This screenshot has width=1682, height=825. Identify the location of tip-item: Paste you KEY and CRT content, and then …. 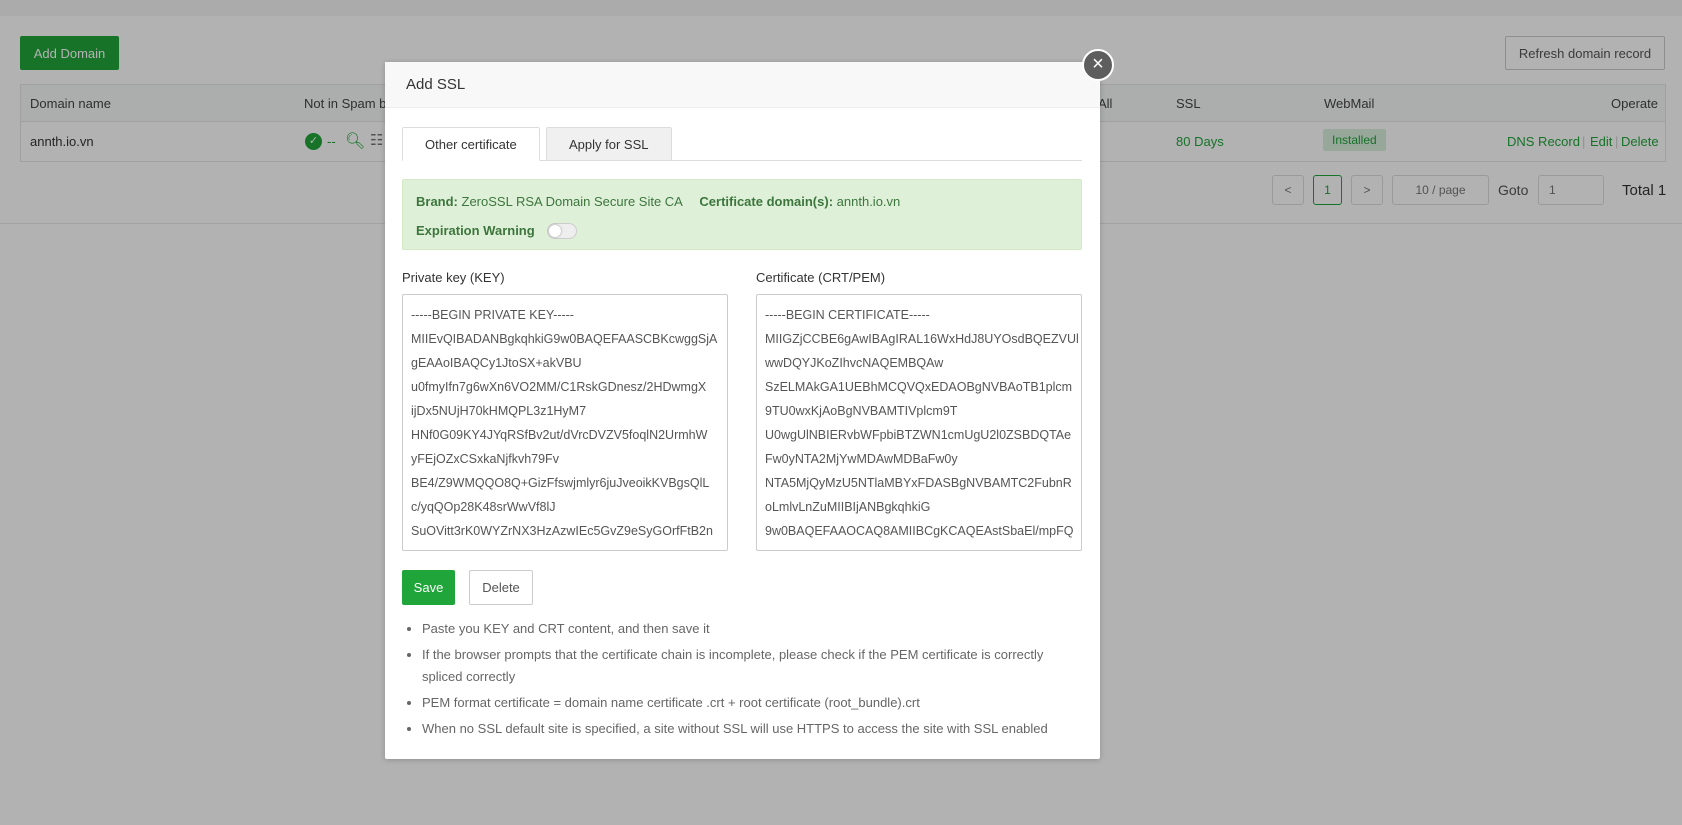
(752, 629).